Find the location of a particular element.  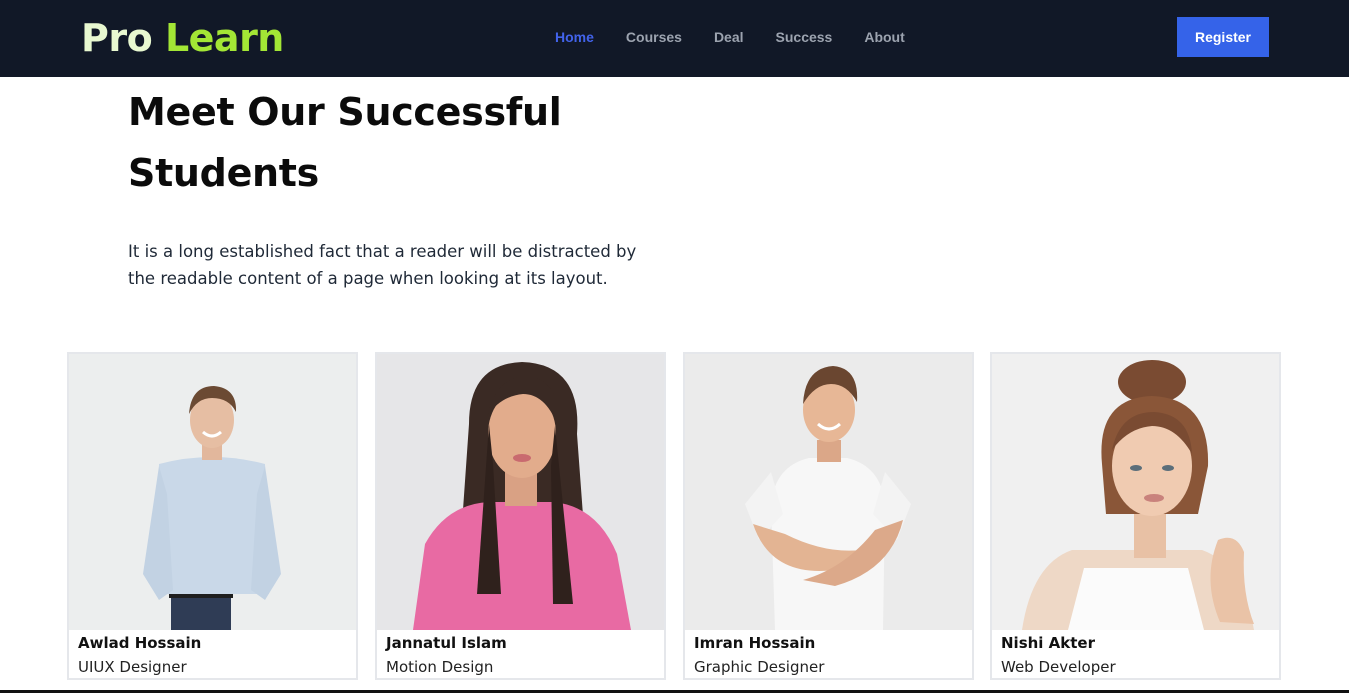

nav-link-deal: Deal is located at coordinates (729, 37).